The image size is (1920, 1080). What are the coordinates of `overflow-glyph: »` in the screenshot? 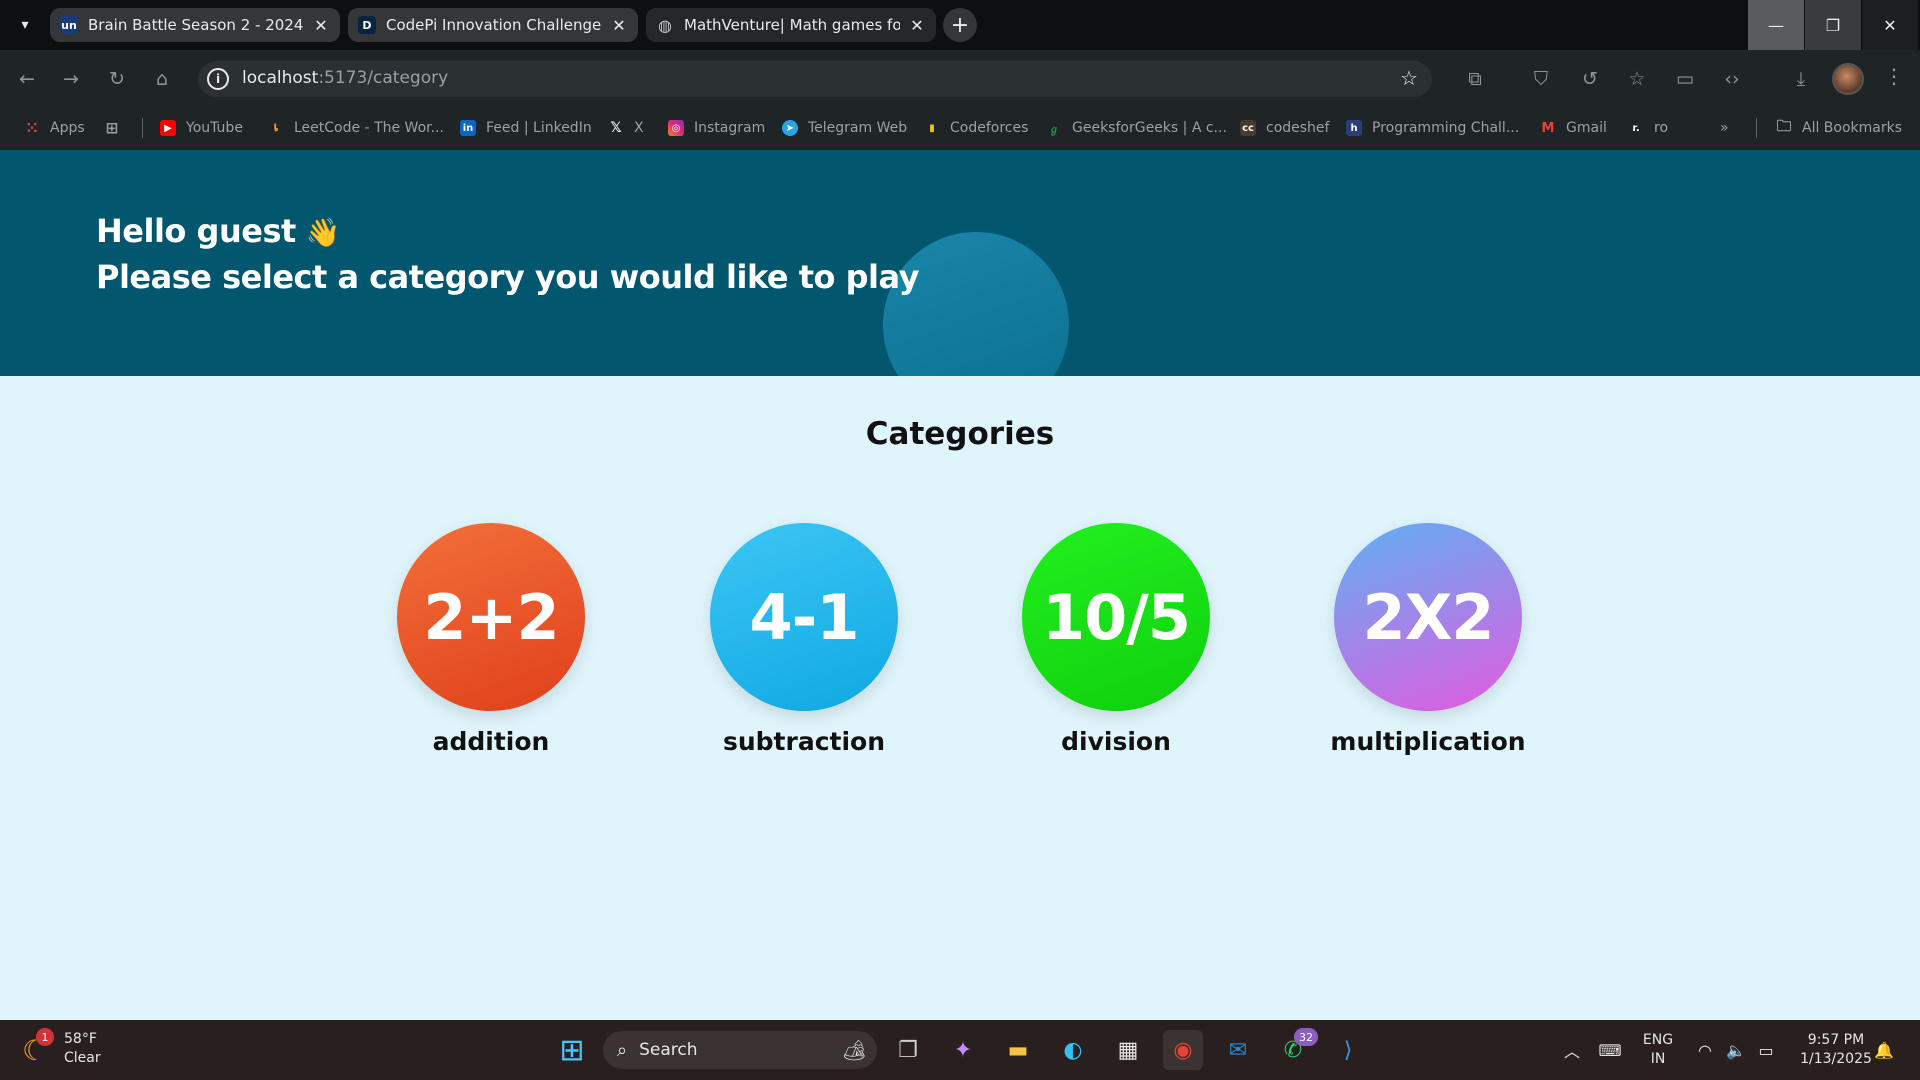 It's located at (1724, 128).